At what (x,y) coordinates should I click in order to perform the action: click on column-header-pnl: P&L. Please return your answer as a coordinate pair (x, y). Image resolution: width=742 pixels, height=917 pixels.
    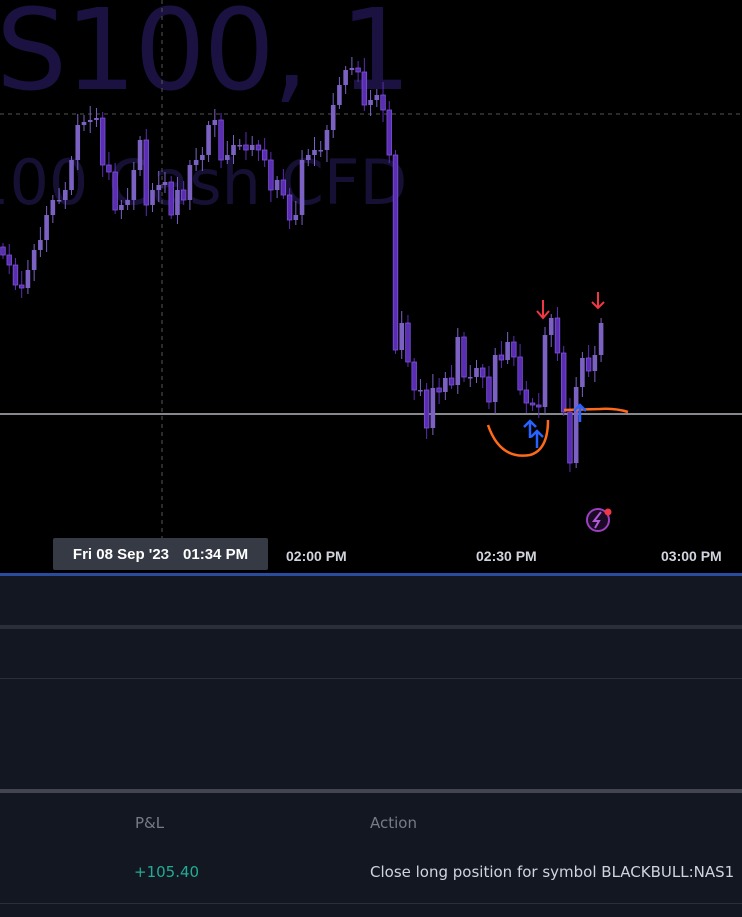
    Looking at the image, I should click on (149, 823).